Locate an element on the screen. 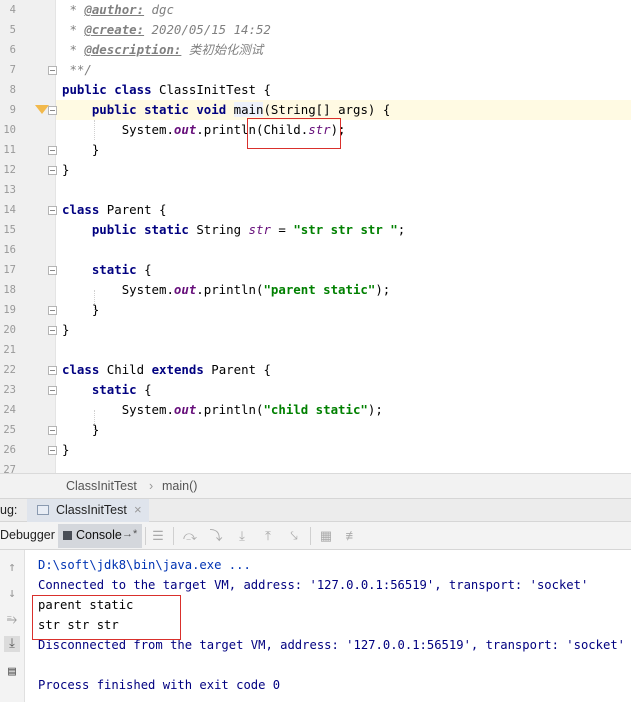 Image resolution: width=631 pixels, height=702 pixels. code-line-18: System.out.println("parent static"); is located at coordinates (256, 289).